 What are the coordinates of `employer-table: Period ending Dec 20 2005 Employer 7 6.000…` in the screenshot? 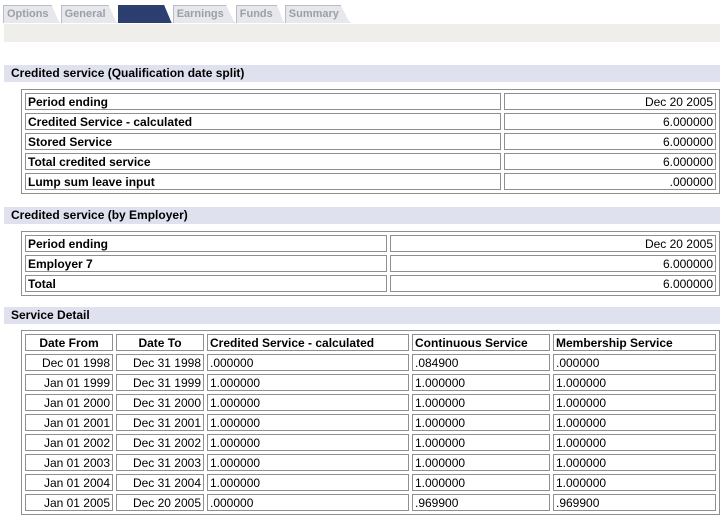 It's located at (370, 263).